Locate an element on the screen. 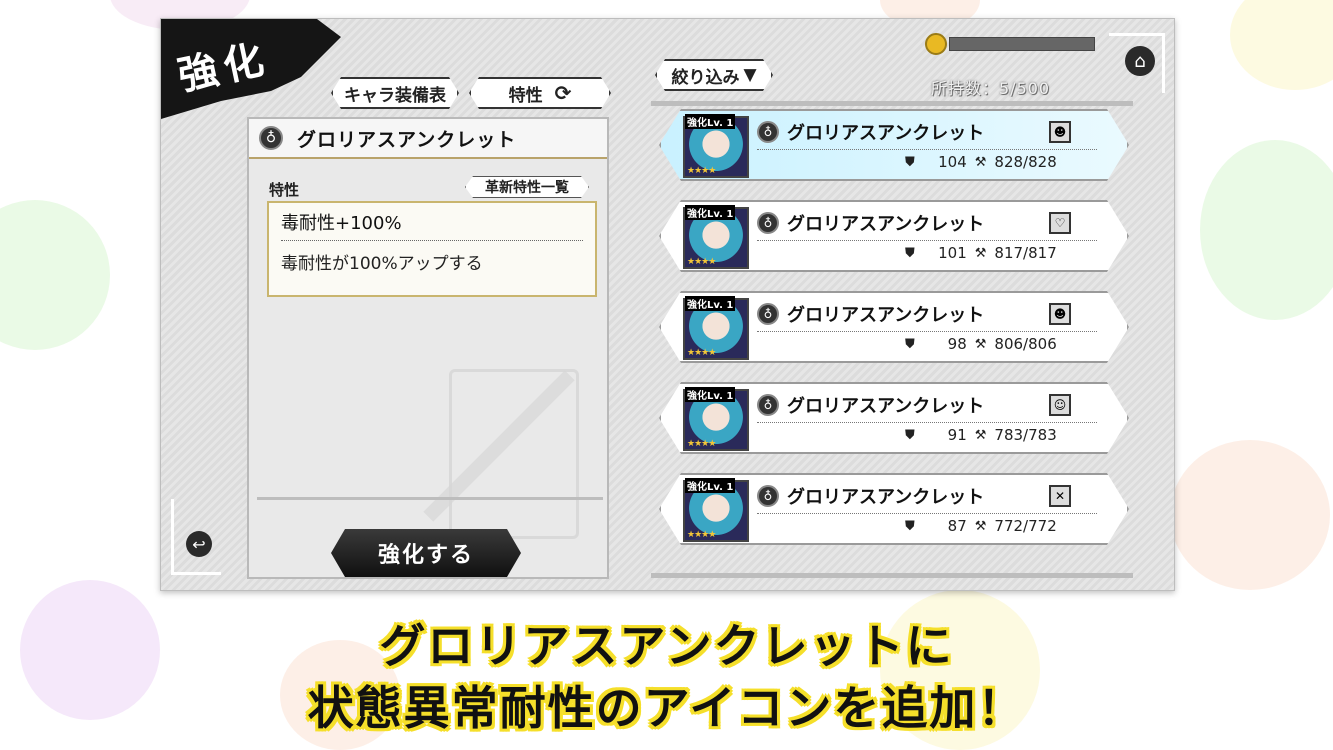 The width and height of the screenshot is (1333, 750). back-button: ↩ is located at coordinates (196, 537).